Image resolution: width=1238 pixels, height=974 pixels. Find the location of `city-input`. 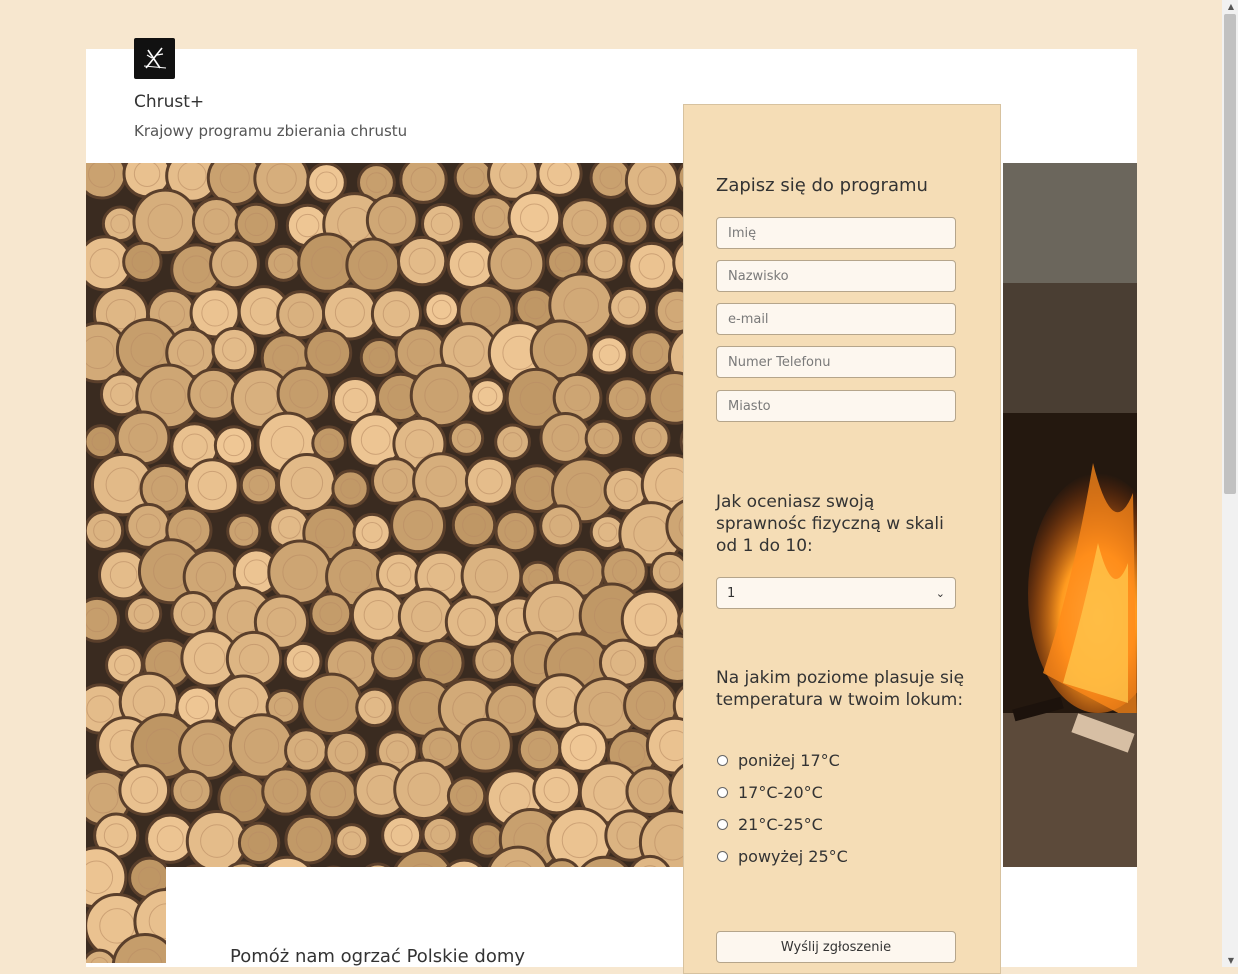

city-input is located at coordinates (836, 406).